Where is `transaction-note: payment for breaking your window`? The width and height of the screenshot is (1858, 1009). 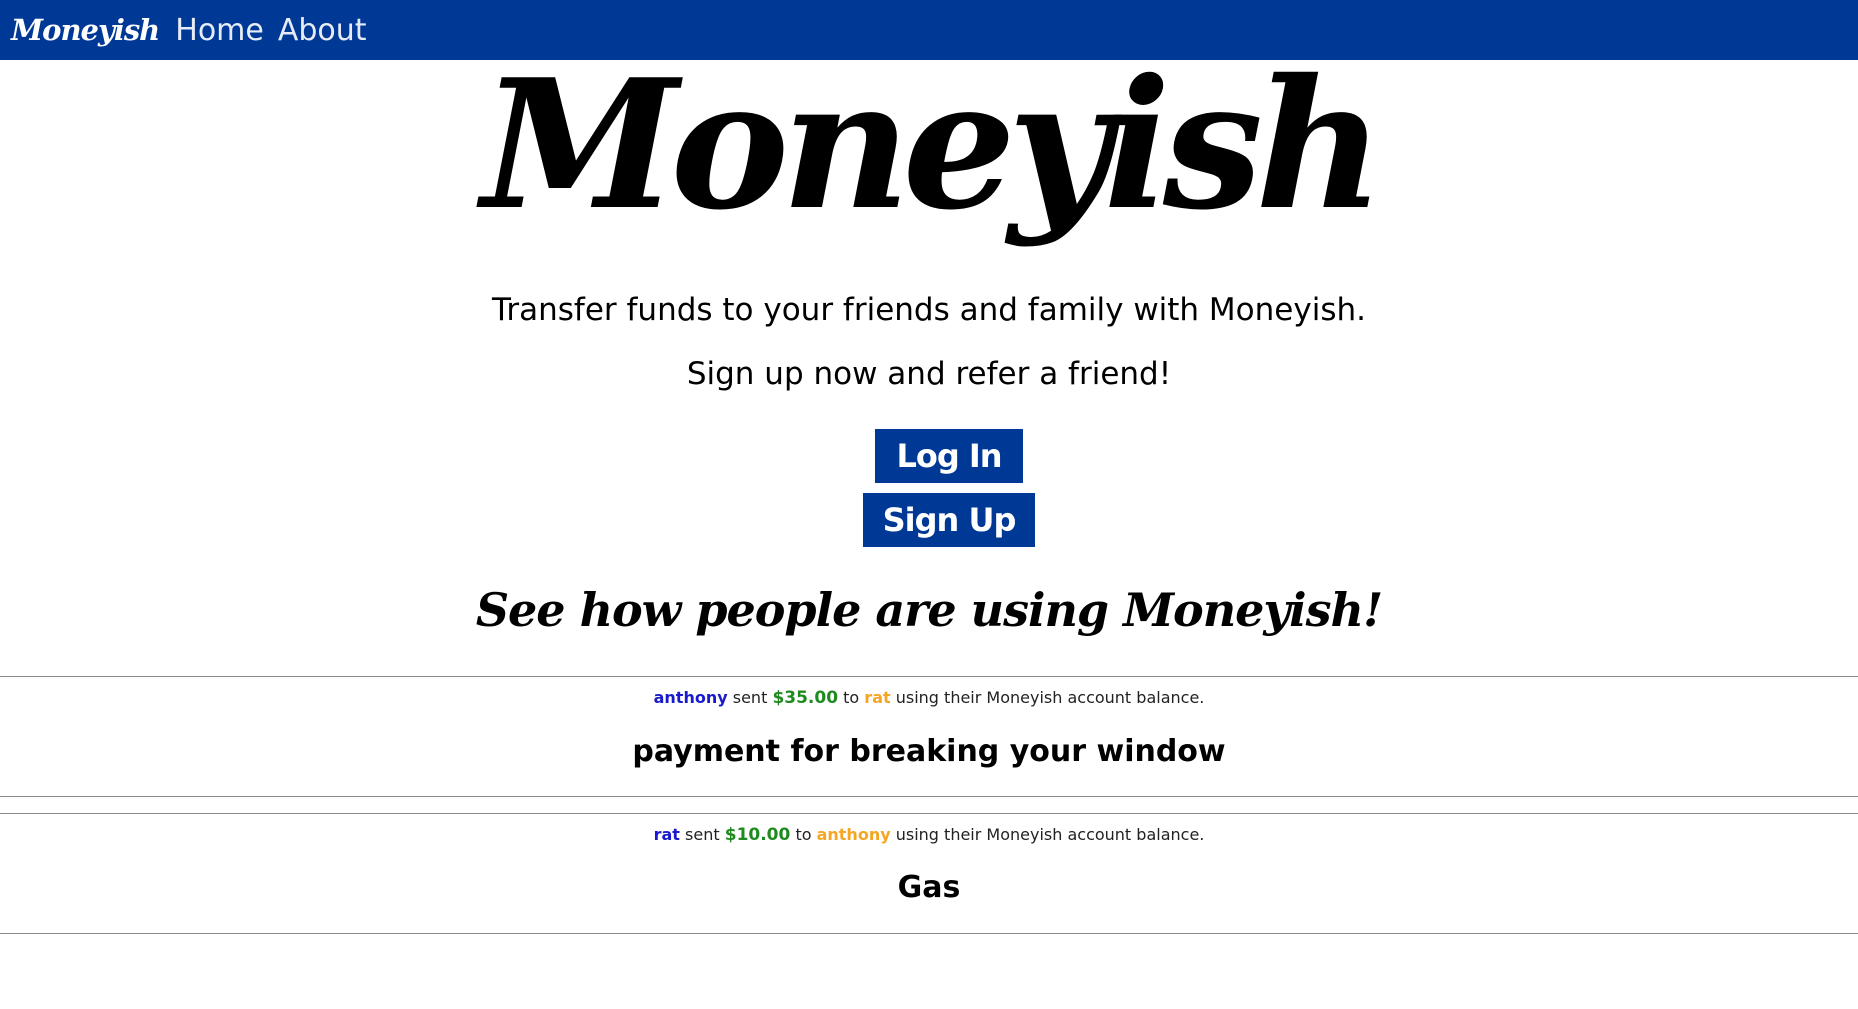
transaction-note: payment for breaking your window is located at coordinates (929, 751).